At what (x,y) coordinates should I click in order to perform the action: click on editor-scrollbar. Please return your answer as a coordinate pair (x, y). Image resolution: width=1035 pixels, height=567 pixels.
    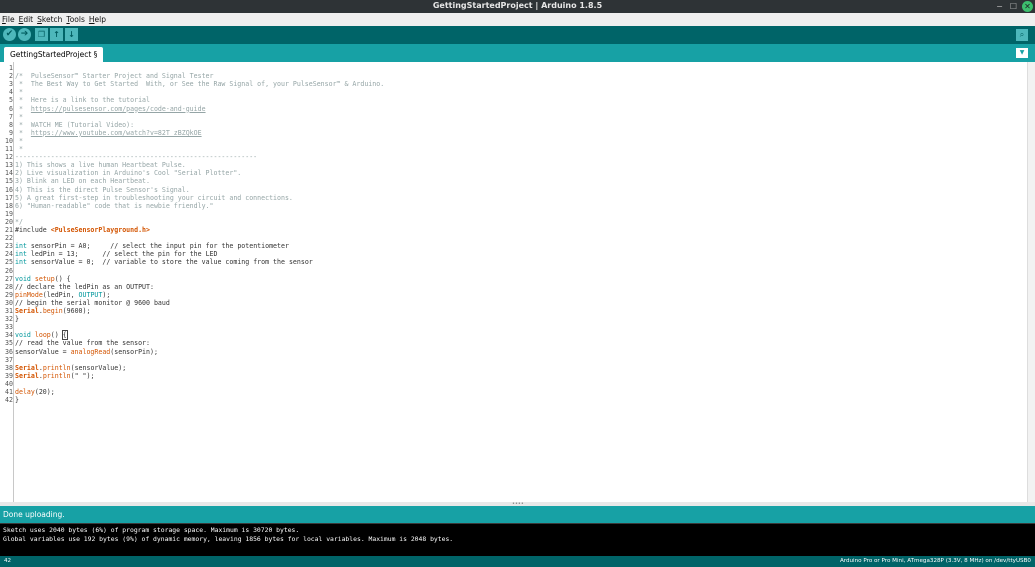
    Looking at the image, I should click on (1031, 282).